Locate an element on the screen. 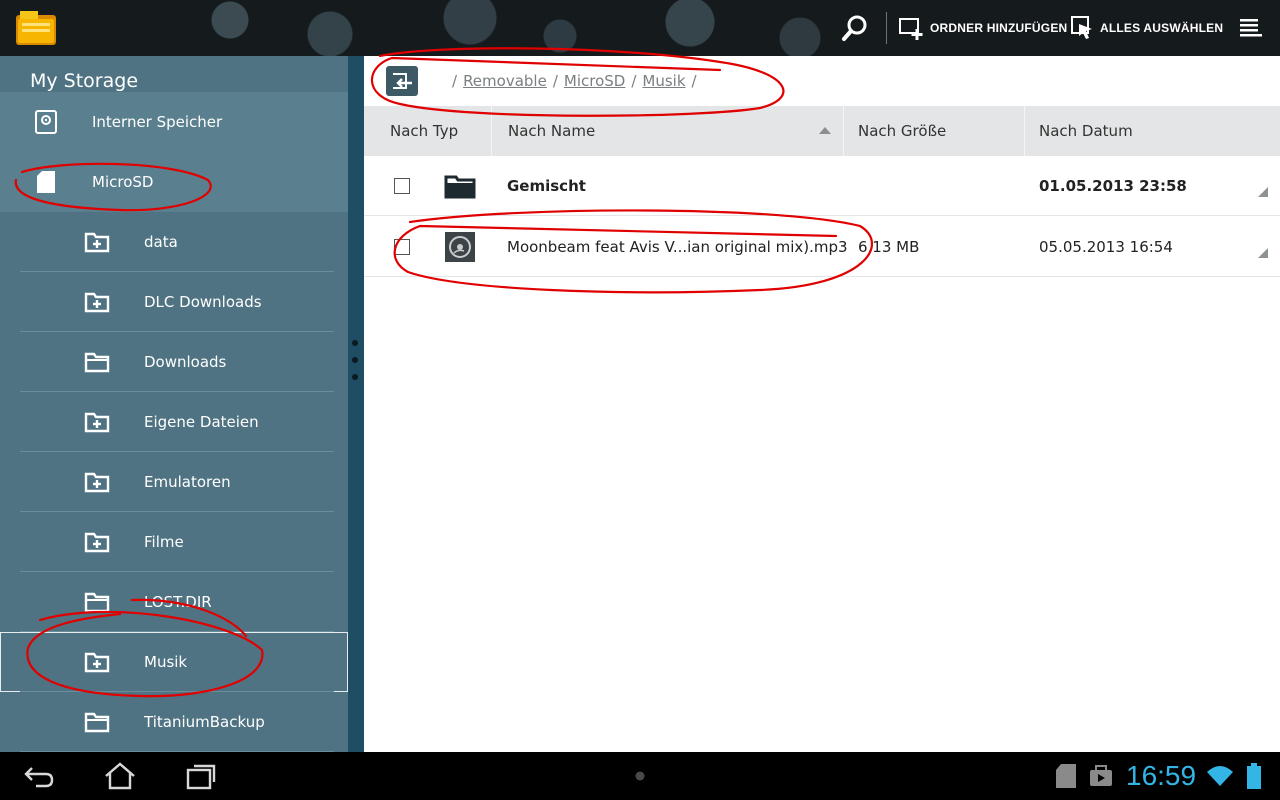 This screenshot has height=800, width=1280. select-cursor-icon is located at coordinates (1081, 27).